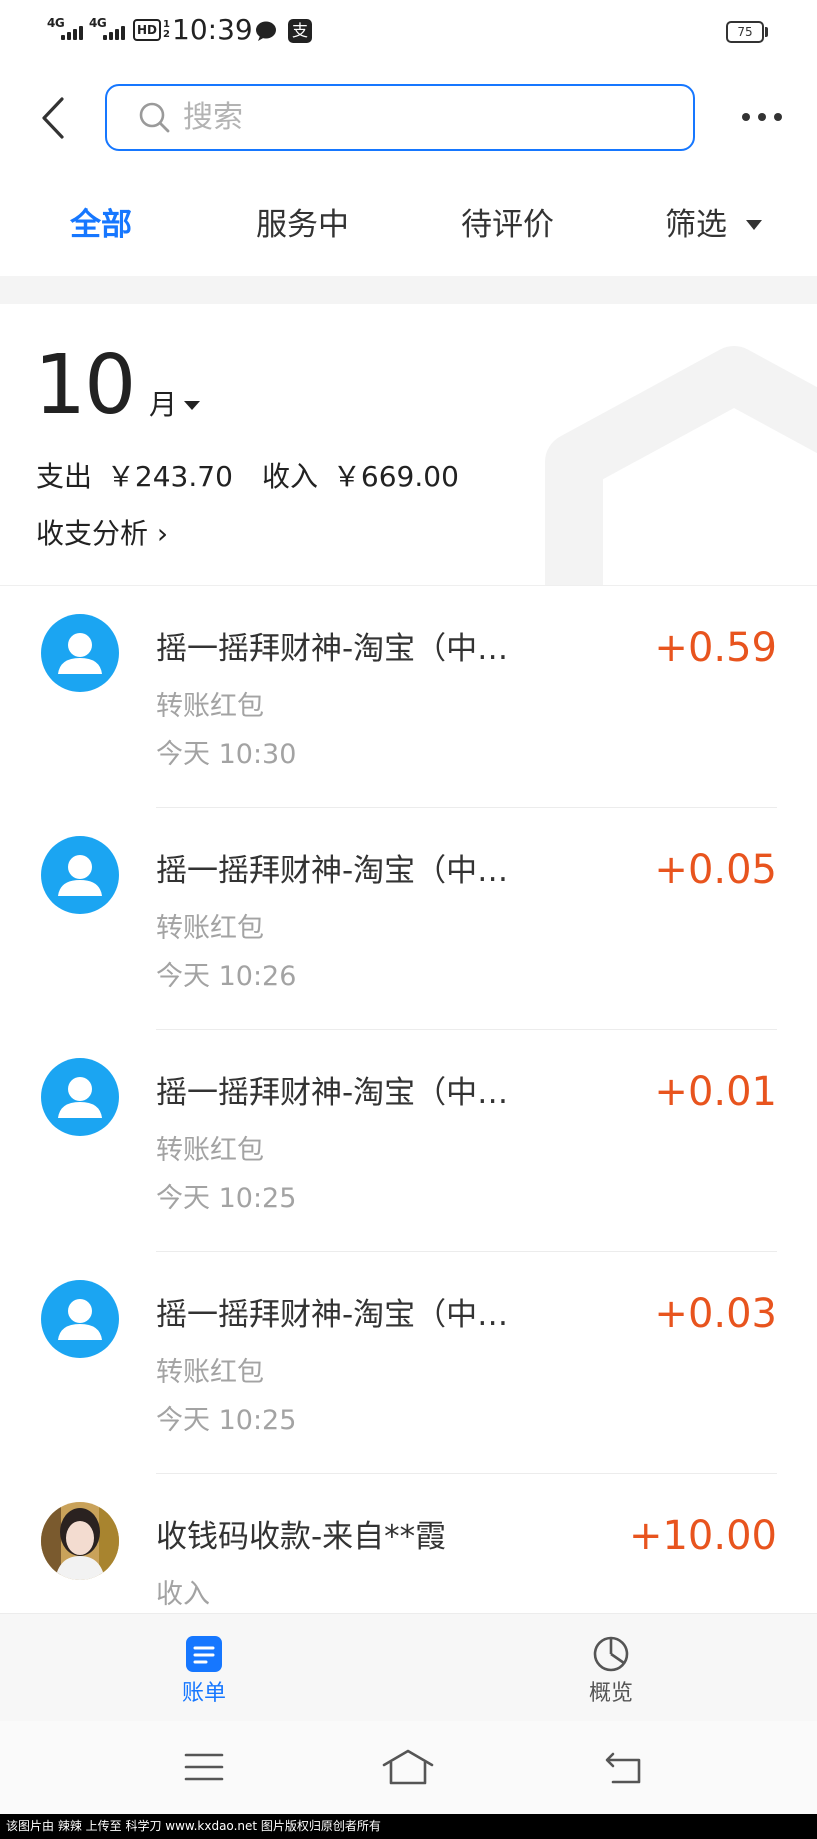 This screenshot has width=817, height=1839. What do you see at coordinates (408, 1363) in the screenshot?
I see `list-item: 摇一摇拜财神-淘宝（中… +0.03 转账红包 今天 10:25` at bounding box center [408, 1363].